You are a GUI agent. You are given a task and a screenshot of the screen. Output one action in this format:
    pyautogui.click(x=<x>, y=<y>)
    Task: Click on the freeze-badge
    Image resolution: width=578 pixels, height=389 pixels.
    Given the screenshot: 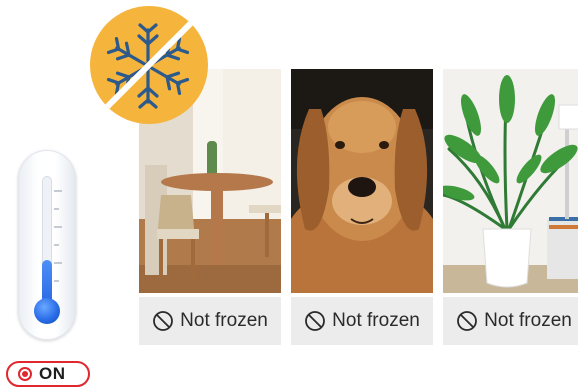 What is the action you would take?
    pyautogui.click(x=149, y=65)
    